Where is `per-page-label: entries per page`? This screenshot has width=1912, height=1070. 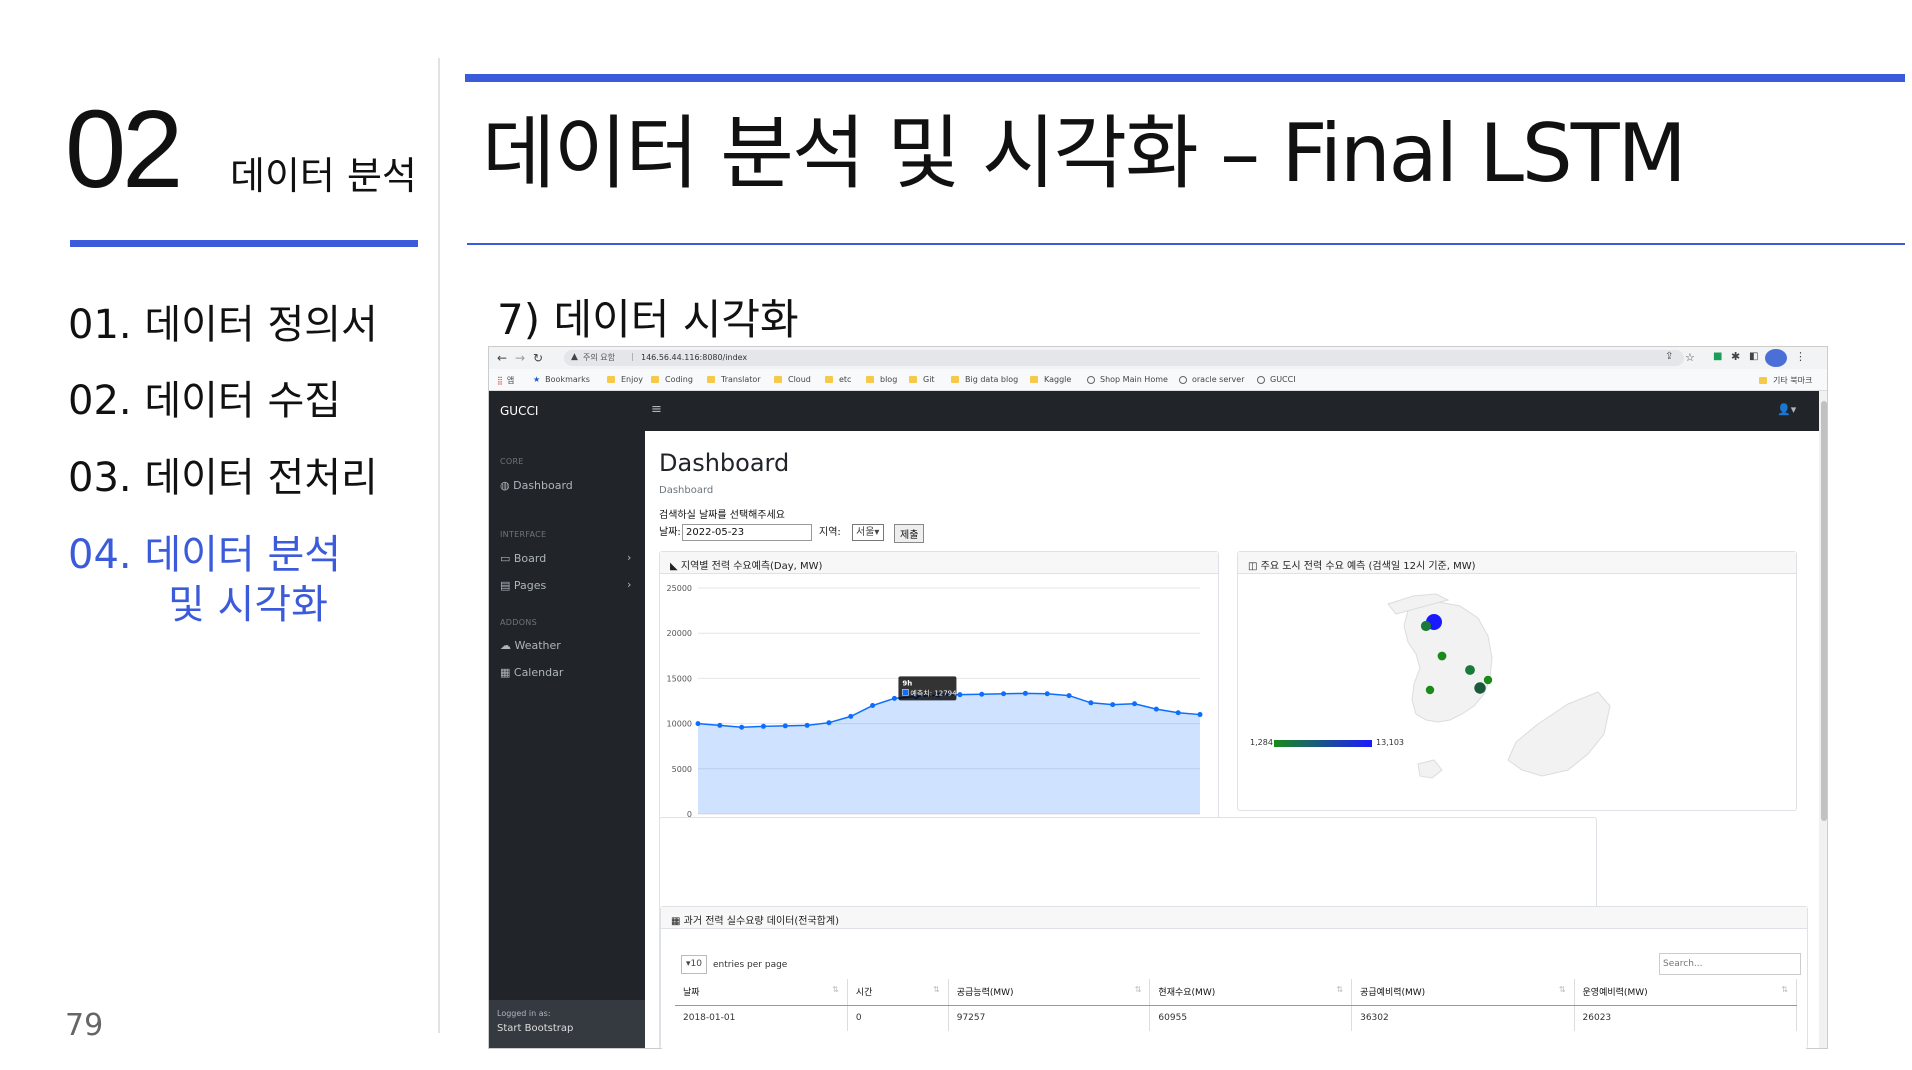
per-page-label: entries per page is located at coordinates (750, 965).